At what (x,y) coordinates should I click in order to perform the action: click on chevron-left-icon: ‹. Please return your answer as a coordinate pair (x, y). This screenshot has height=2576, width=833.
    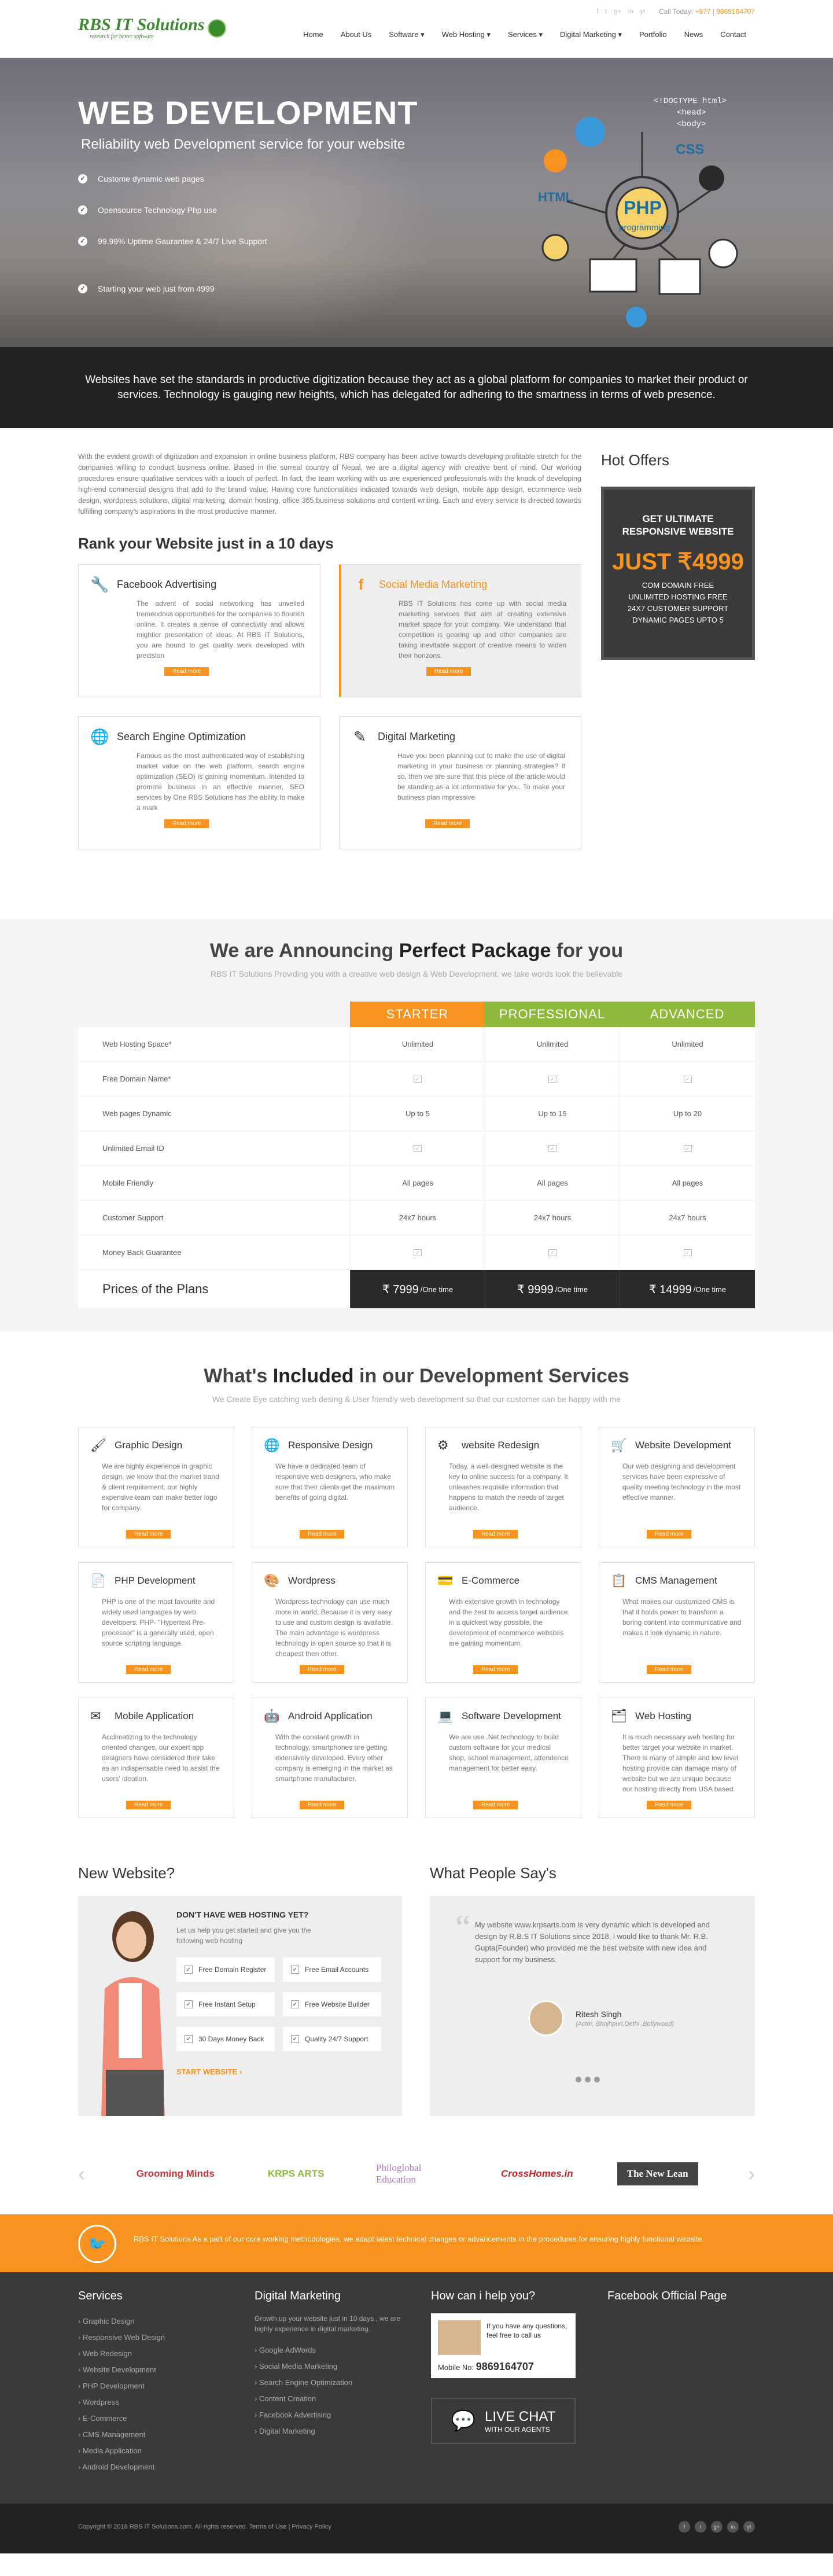
    Looking at the image, I should click on (87, 2174).